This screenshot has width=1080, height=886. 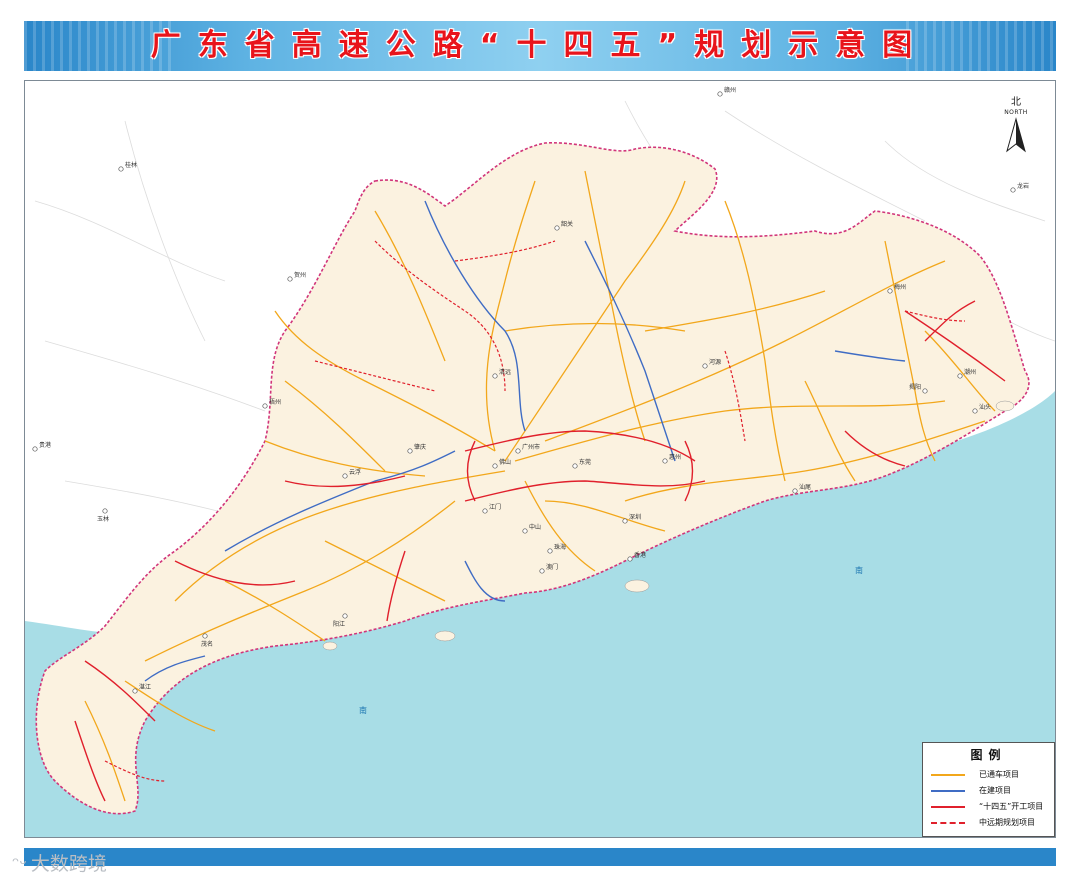 What do you see at coordinates (420, 447) in the screenshot?
I see `city-label-zhaoqing: 肇庆` at bounding box center [420, 447].